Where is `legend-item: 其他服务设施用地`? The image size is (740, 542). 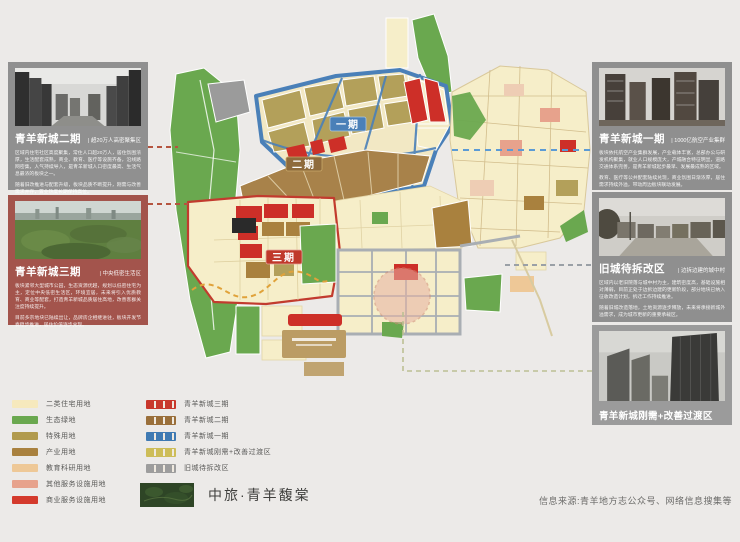 legend-item: 其他服务设施用地 is located at coordinates (59, 484).